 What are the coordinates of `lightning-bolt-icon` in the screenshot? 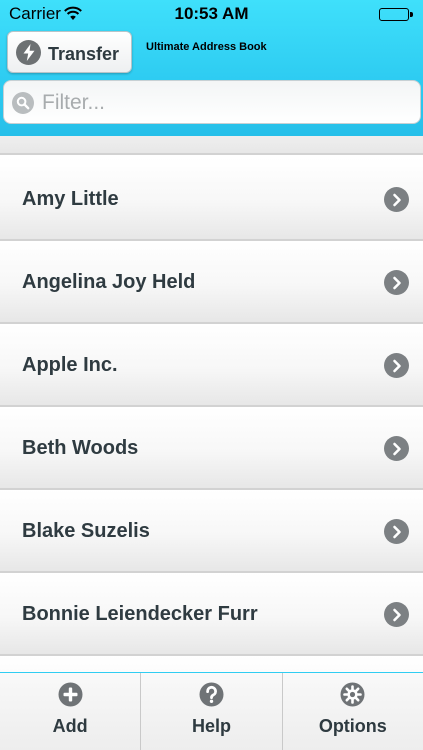 It's located at (28, 52).